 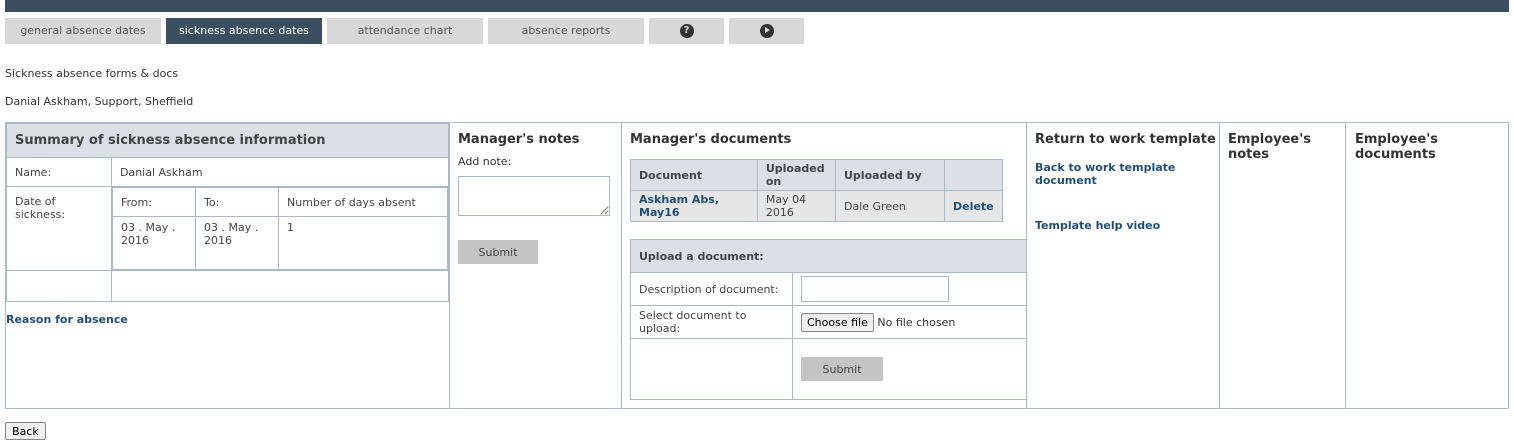 I want to click on manager-notes-column: Manager's notes Add note: Submit, so click(x=536, y=265).